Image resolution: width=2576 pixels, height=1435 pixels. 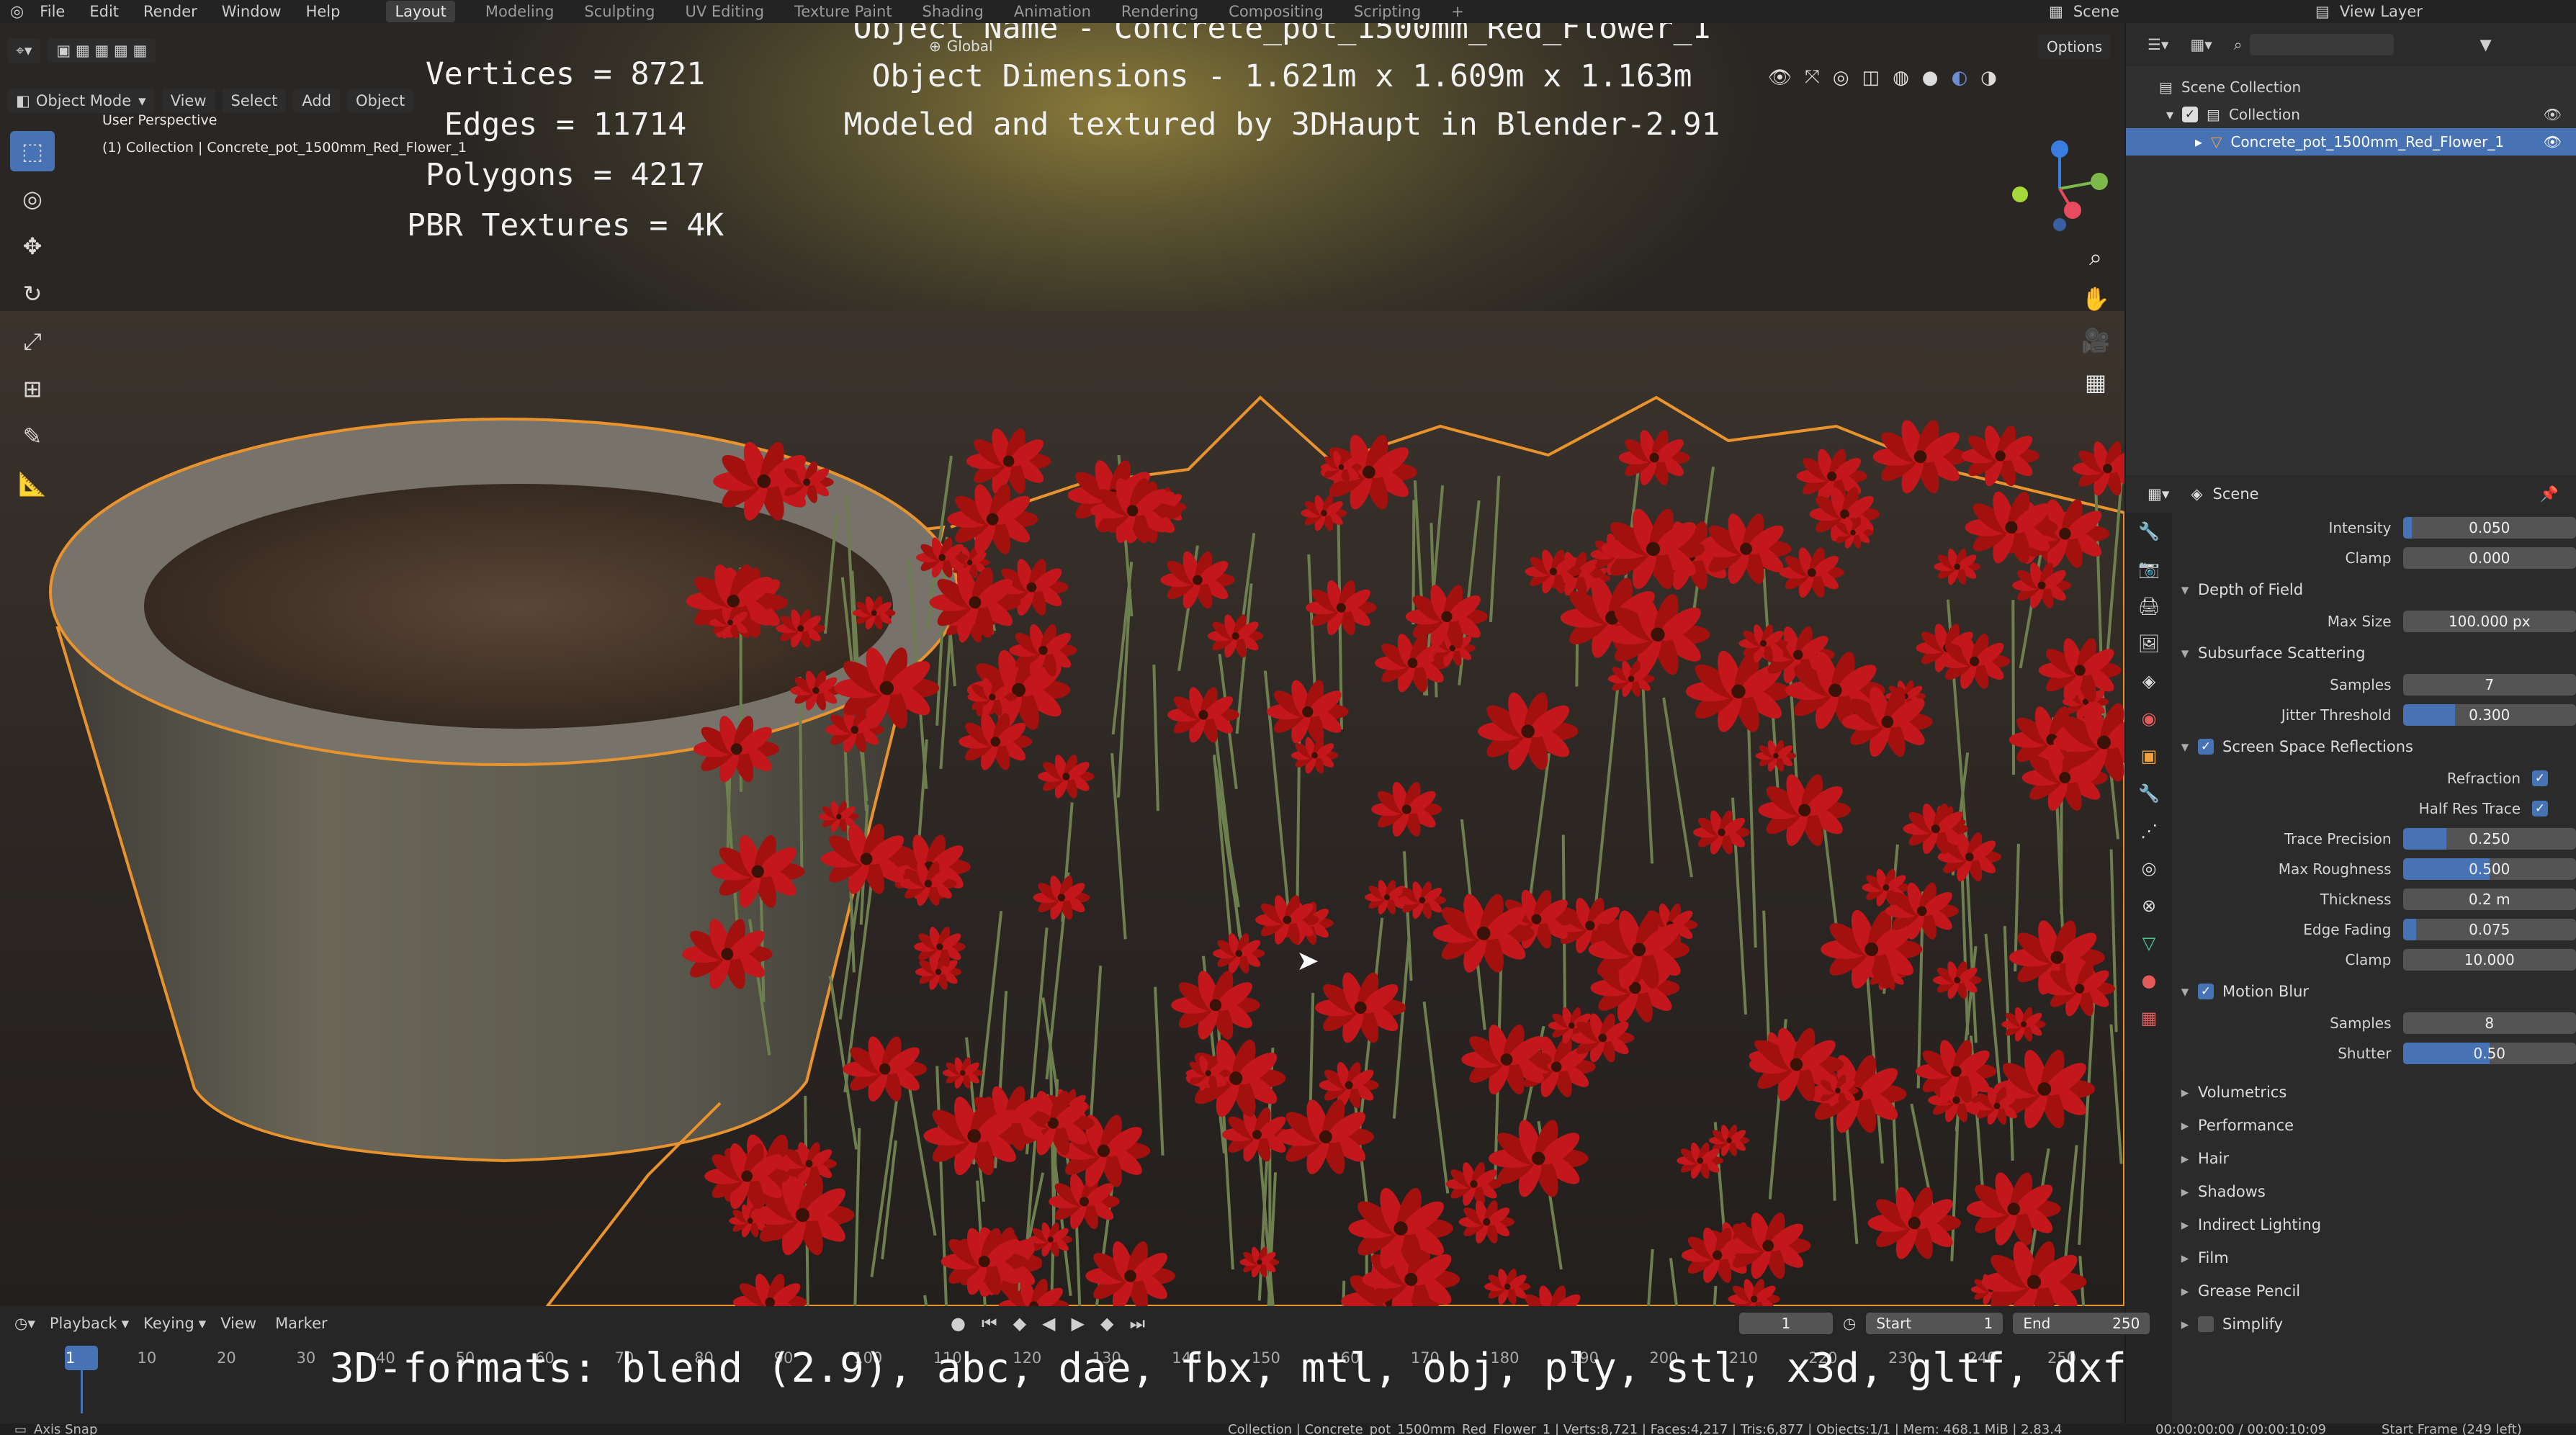 What do you see at coordinates (2149, 831) in the screenshot?
I see `particles-tab-icon: ⋰` at bounding box center [2149, 831].